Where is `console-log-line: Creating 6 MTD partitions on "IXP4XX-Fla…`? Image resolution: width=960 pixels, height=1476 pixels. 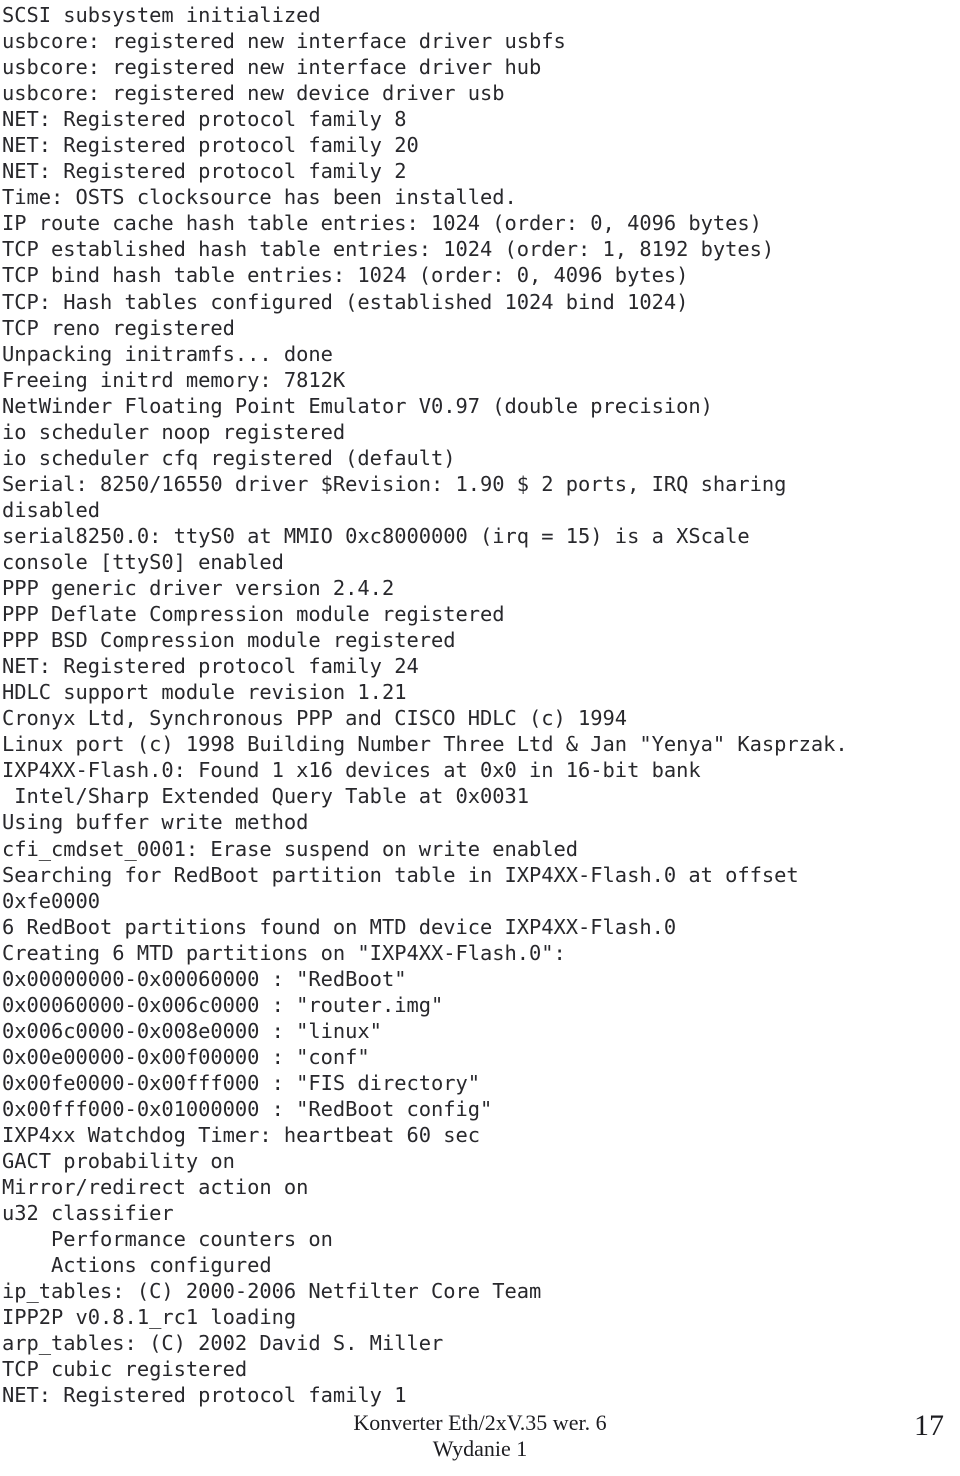
console-log-line: Creating 6 MTD partitions on "IXP4XX-Fla… is located at coordinates (284, 952).